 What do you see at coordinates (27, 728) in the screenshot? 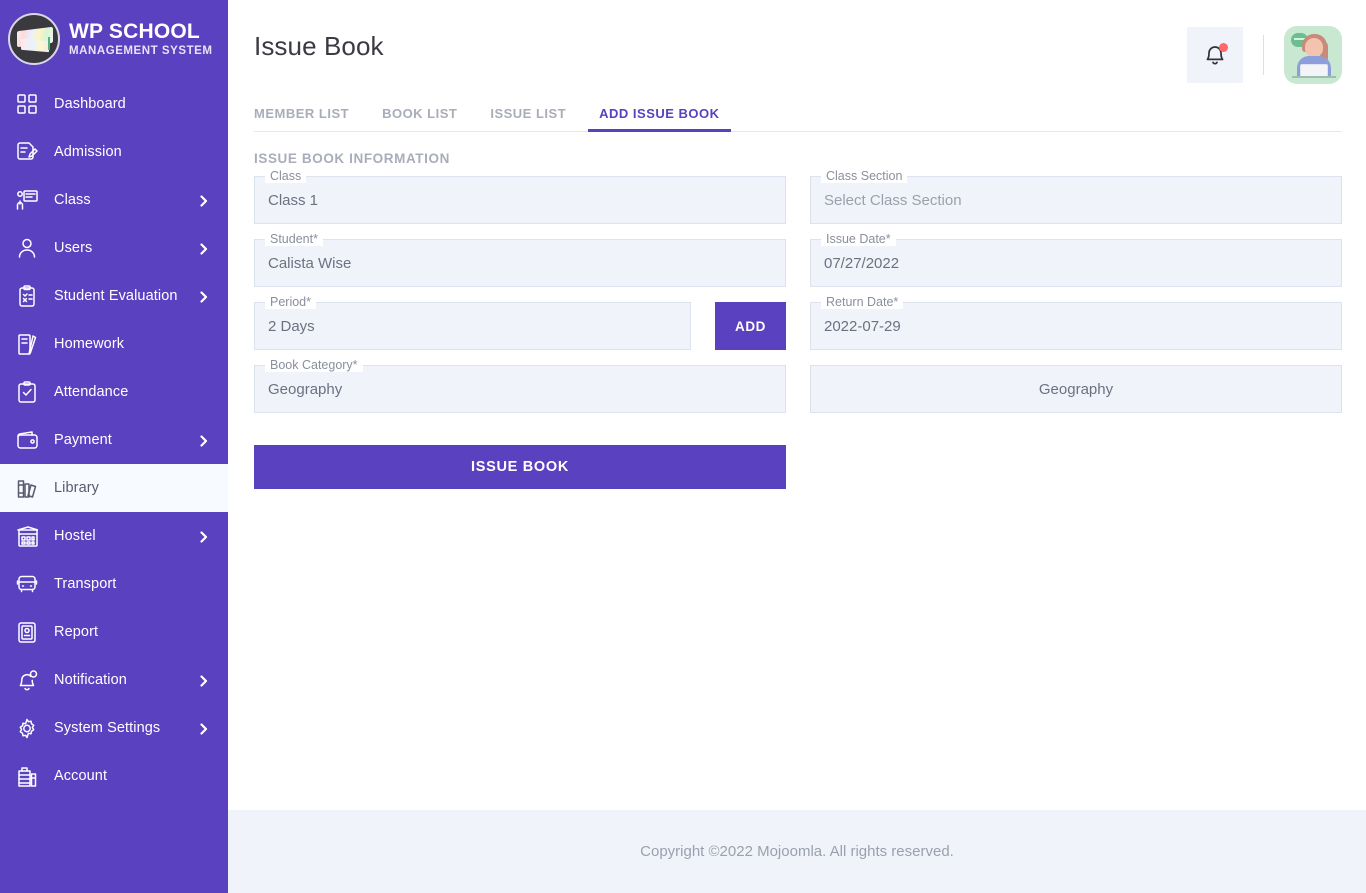
I see `gear-icon` at bounding box center [27, 728].